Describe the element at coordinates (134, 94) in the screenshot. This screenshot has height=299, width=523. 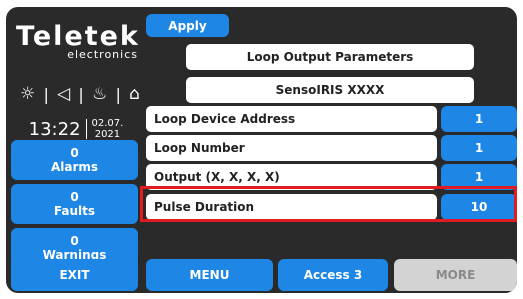
I see `door-icon: ⌂` at that location.